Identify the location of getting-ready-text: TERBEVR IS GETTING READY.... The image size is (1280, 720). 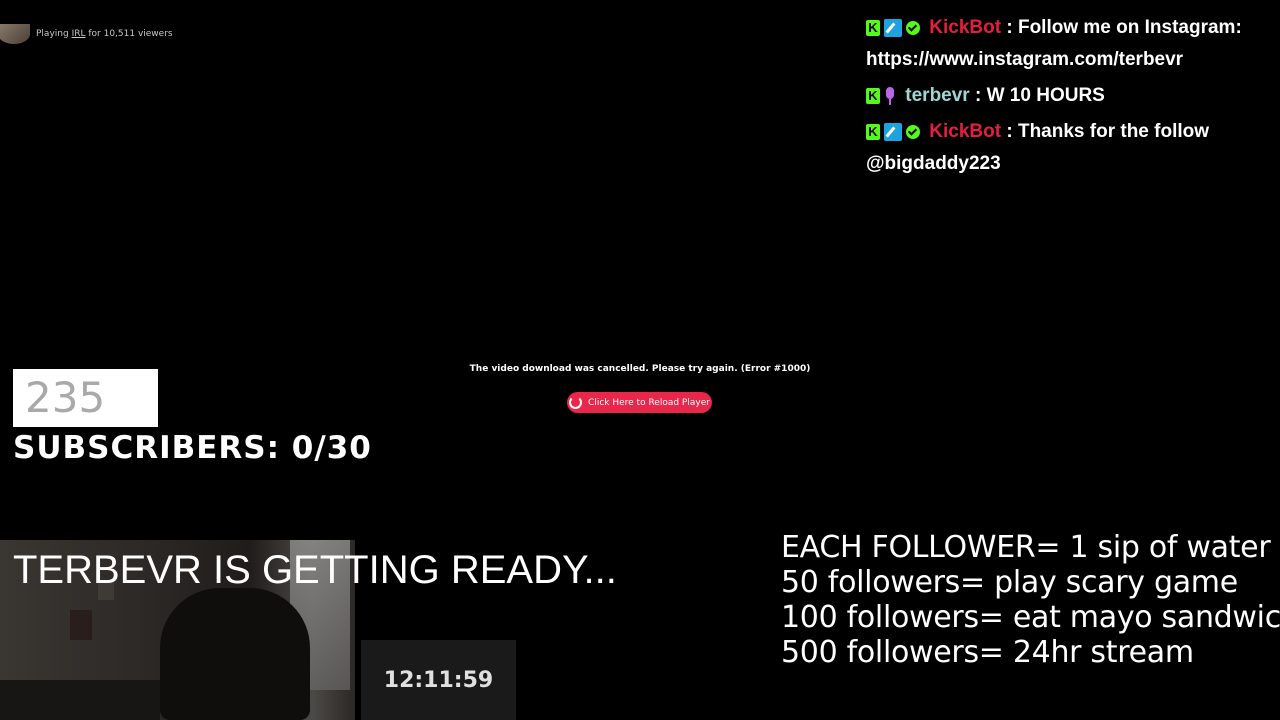
(315, 570).